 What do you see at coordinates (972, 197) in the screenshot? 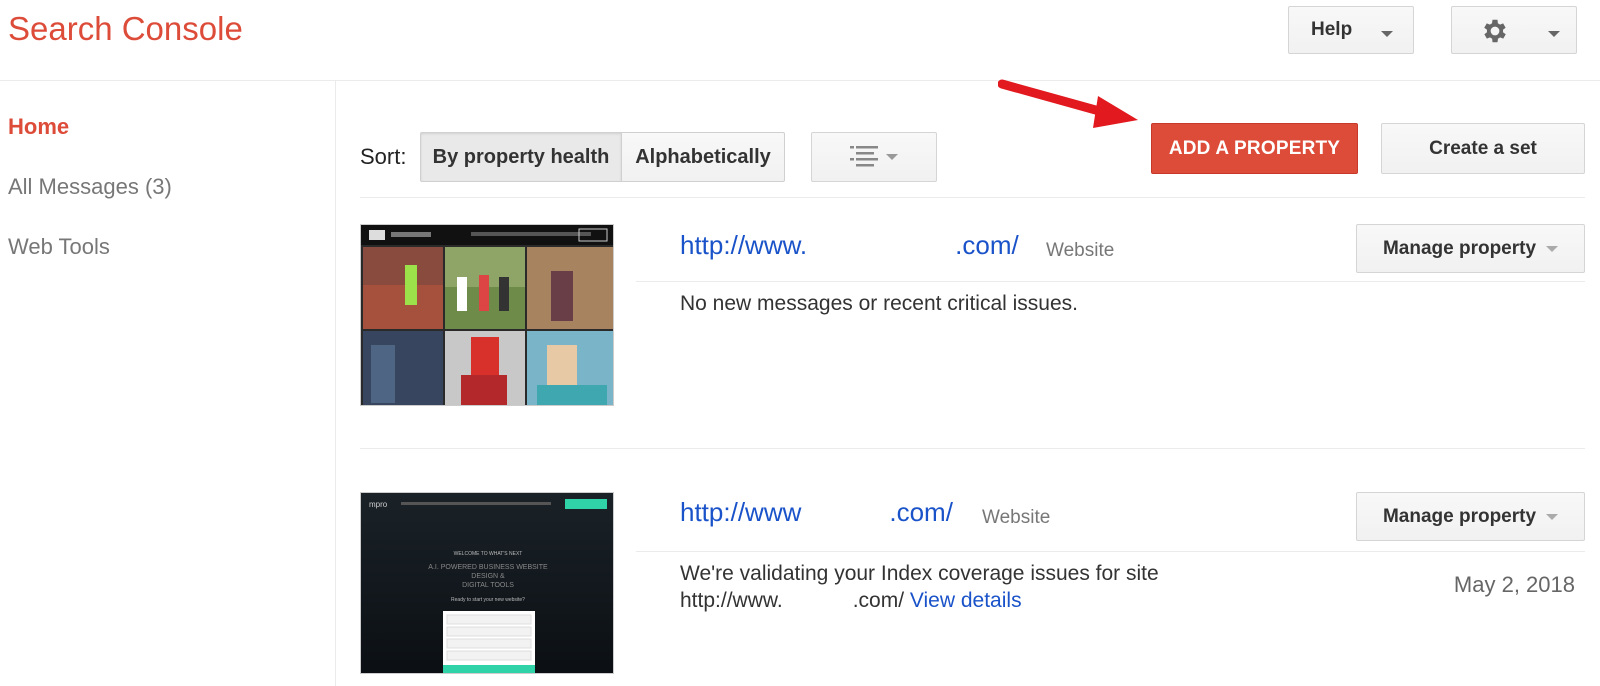
I see `toolbar-divider` at bounding box center [972, 197].